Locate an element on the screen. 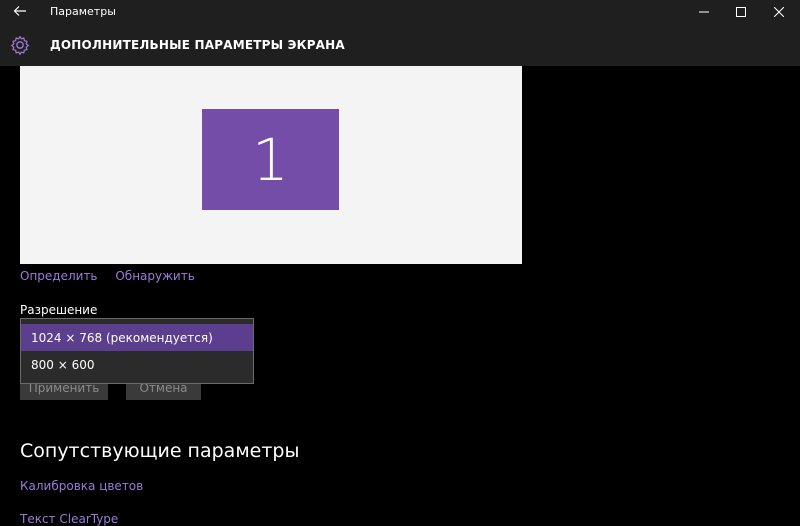  back-button is located at coordinates (20, 12).